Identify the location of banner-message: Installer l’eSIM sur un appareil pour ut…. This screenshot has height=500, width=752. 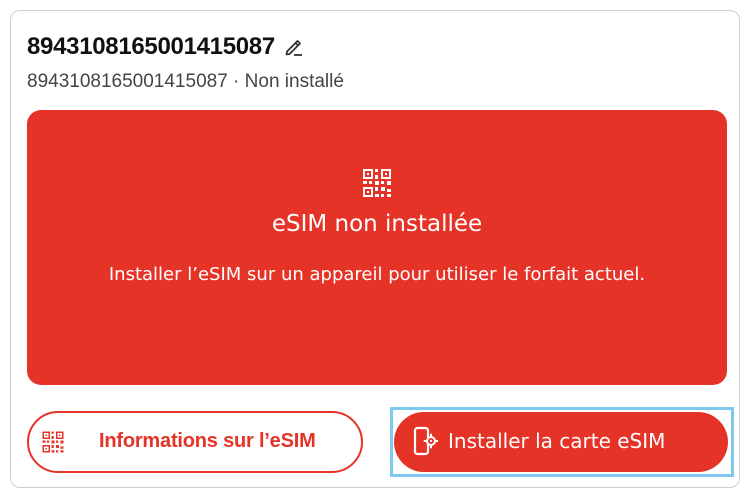
(377, 274).